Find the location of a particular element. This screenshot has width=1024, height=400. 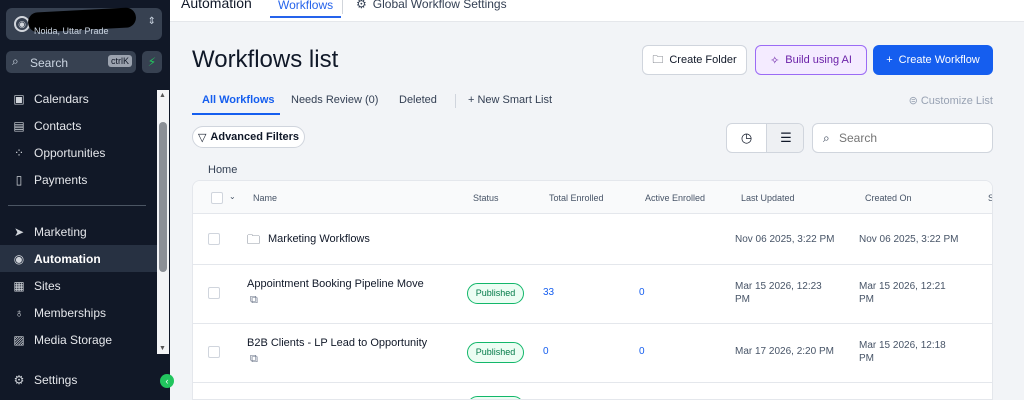

sidebar-item-opportunities: ⁘ Opportunities is located at coordinates (78, 152).